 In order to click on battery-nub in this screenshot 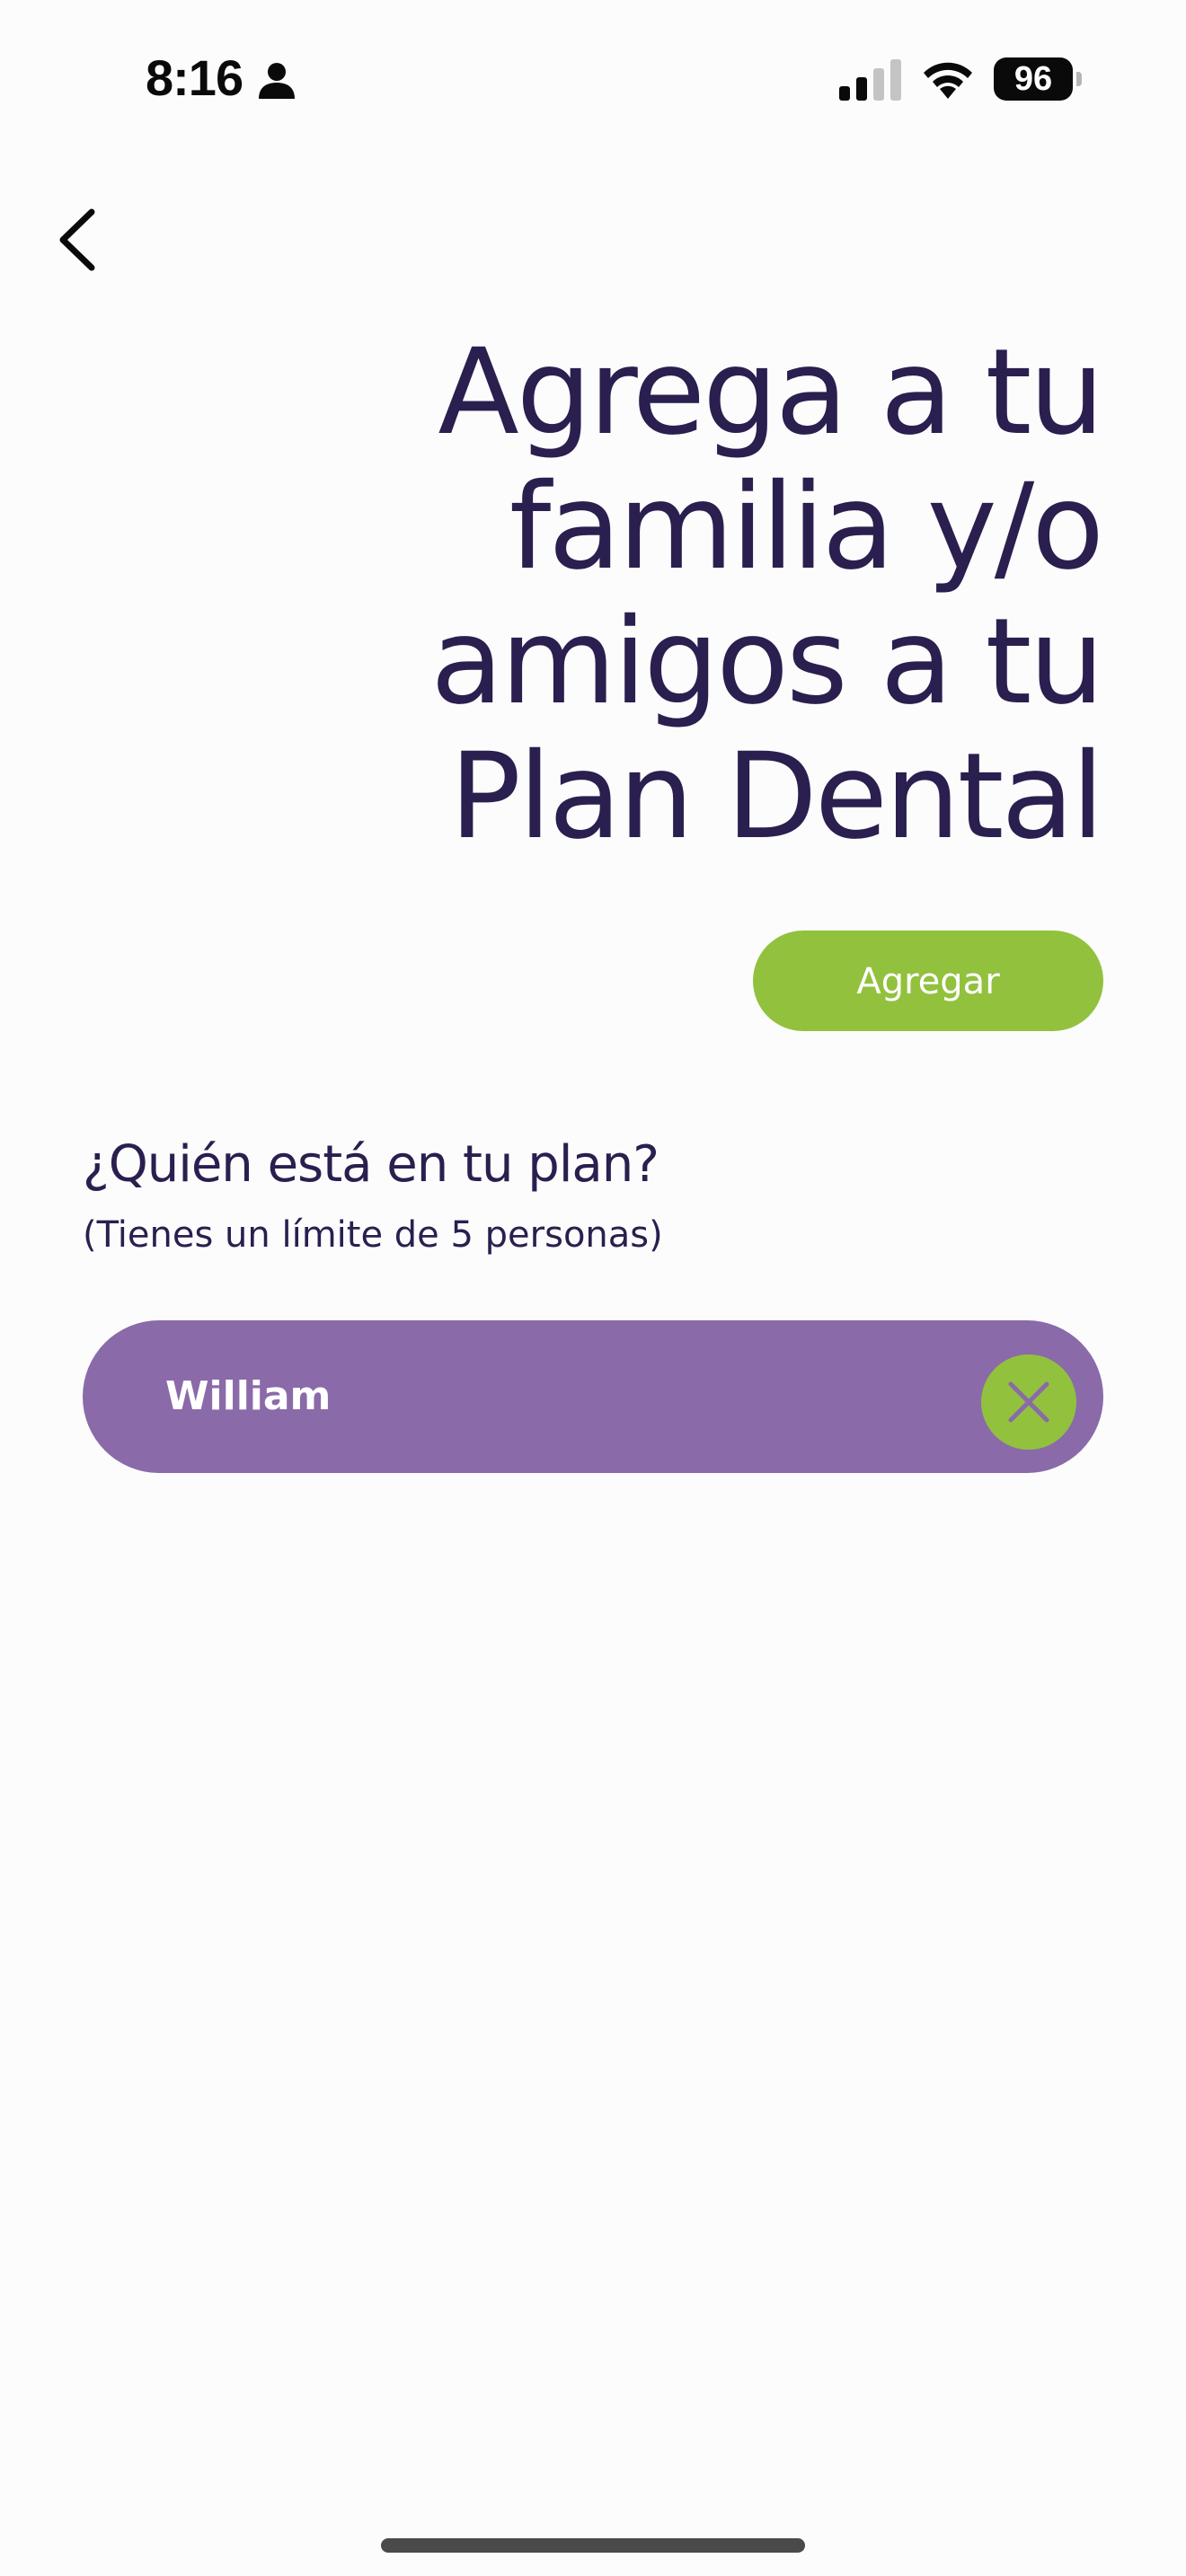, I will do `click(1079, 79)`.